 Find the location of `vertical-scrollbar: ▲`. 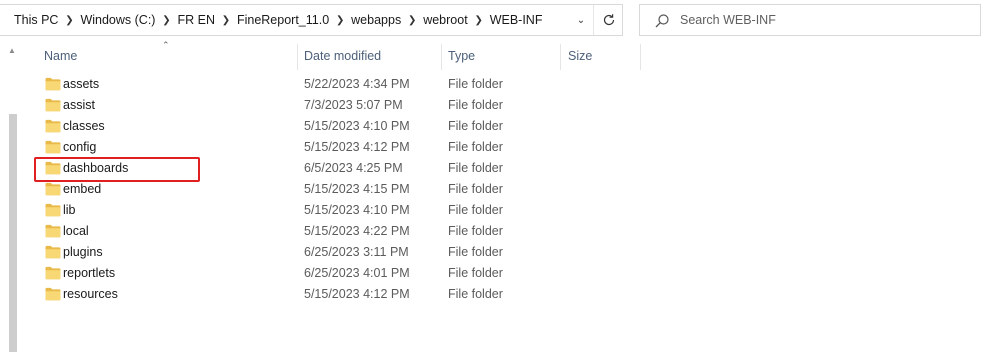

vertical-scrollbar: ▲ is located at coordinates (13, 197).